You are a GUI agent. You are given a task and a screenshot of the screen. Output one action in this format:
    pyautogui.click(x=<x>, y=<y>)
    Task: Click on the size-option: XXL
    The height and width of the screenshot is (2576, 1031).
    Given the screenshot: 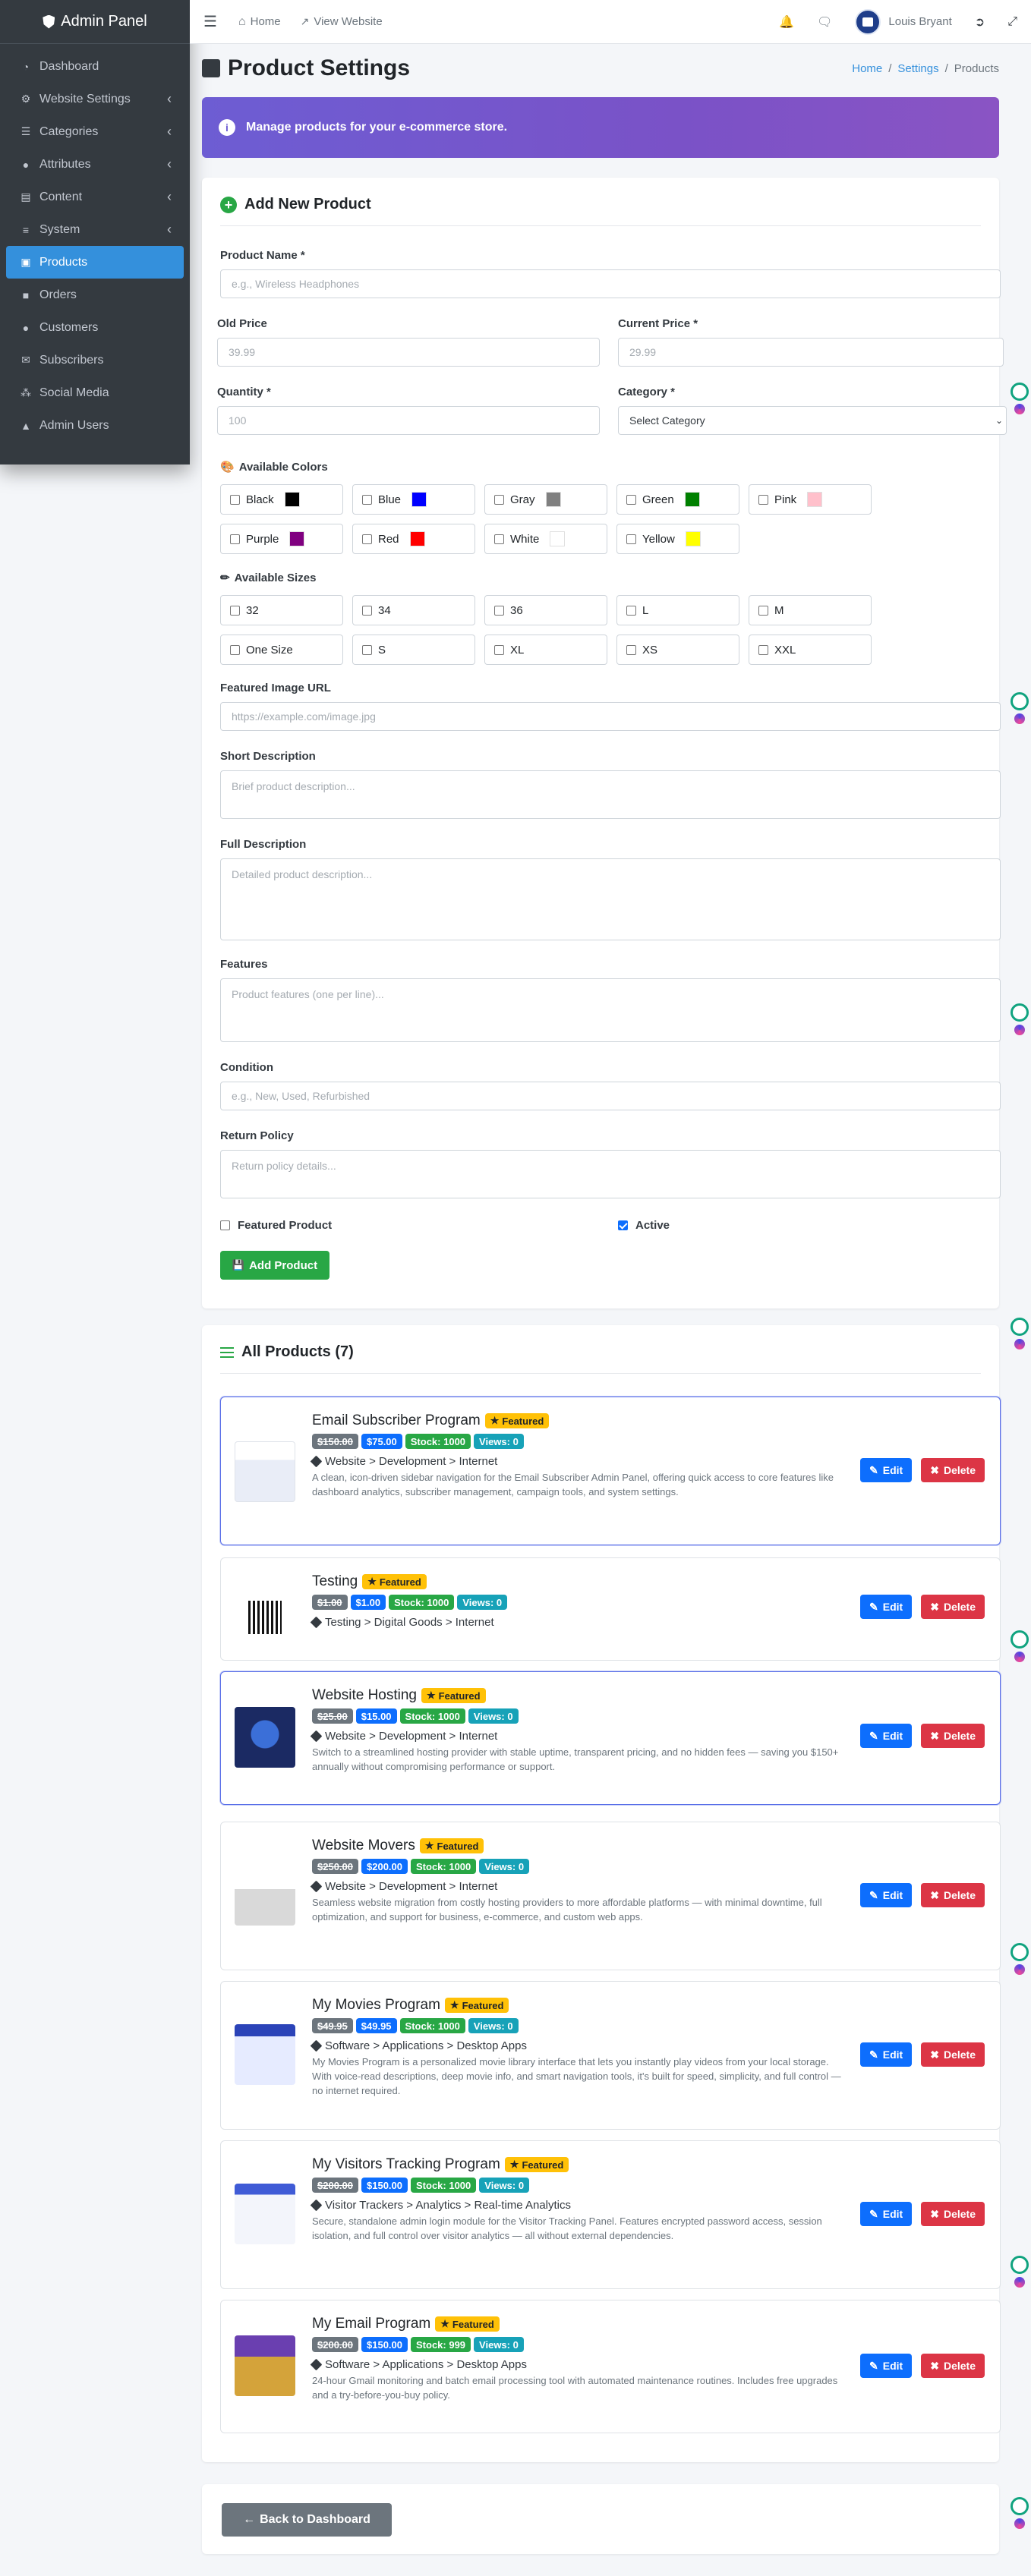 What is the action you would take?
    pyautogui.click(x=810, y=650)
    